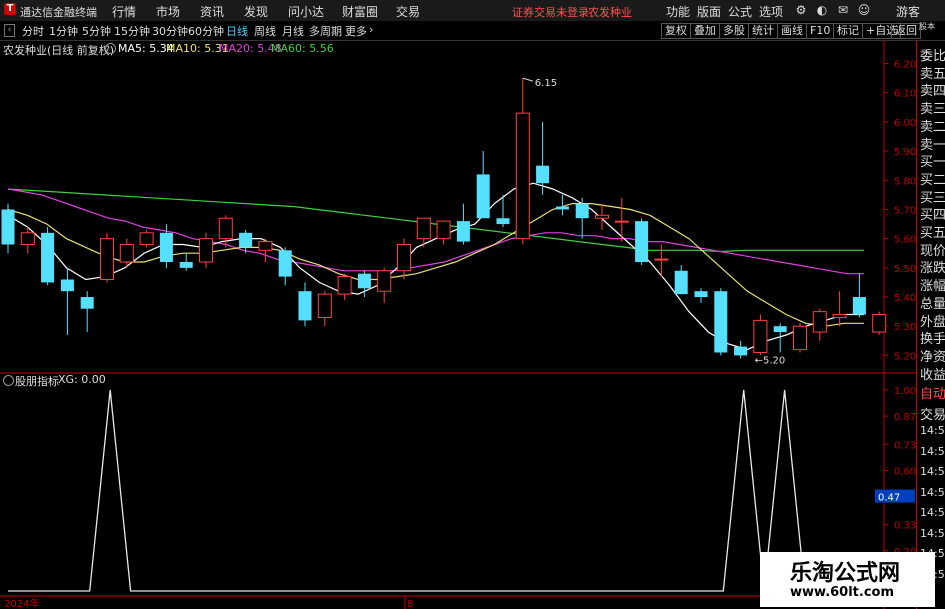 The width and height of the screenshot is (945, 609). Describe the element at coordinates (610, 12) in the screenshot. I see `topbar-stock-name: 农发种业` at that location.